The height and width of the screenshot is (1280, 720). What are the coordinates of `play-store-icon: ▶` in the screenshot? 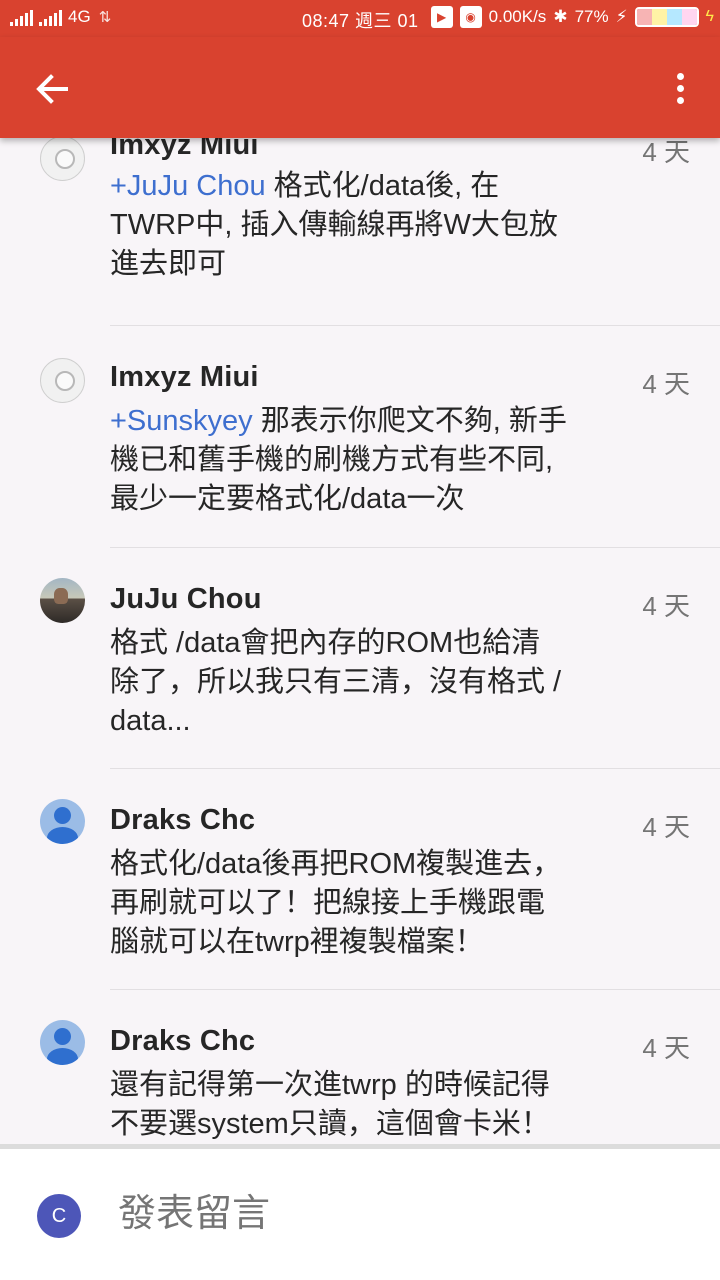 It's located at (441, 17).